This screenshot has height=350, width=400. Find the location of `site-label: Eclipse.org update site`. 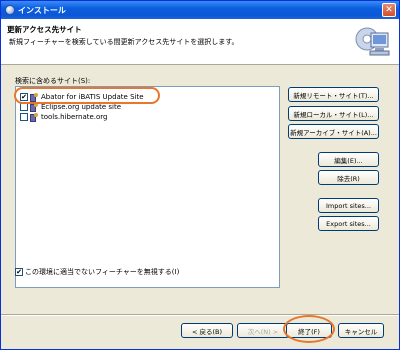

site-label: Eclipse.org update site is located at coordinates (81, 107).